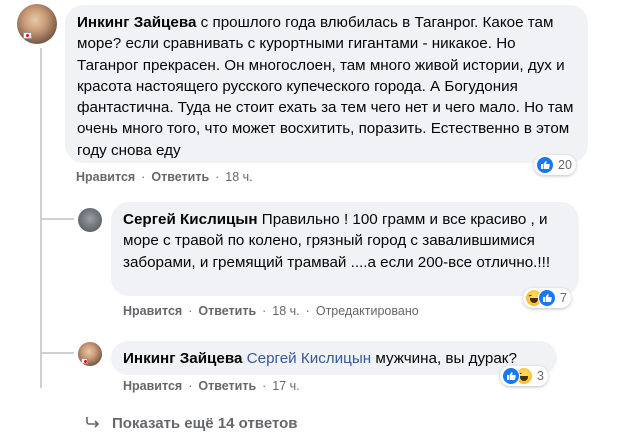 The width and height of the screenshot is (627, 442). I want to click on reply-arrow-icon, so click(93, 423).